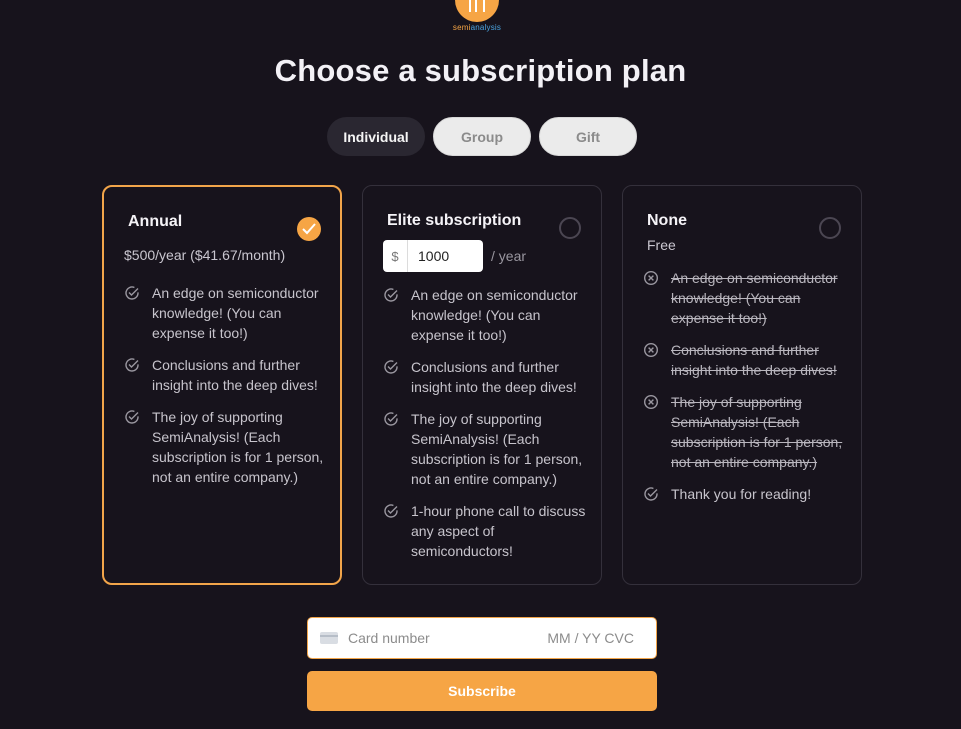  What do you see at coordinates (477, 27) in the screenshot?
I see `logo-text: semianalysis` at bounding box center [477, 27].